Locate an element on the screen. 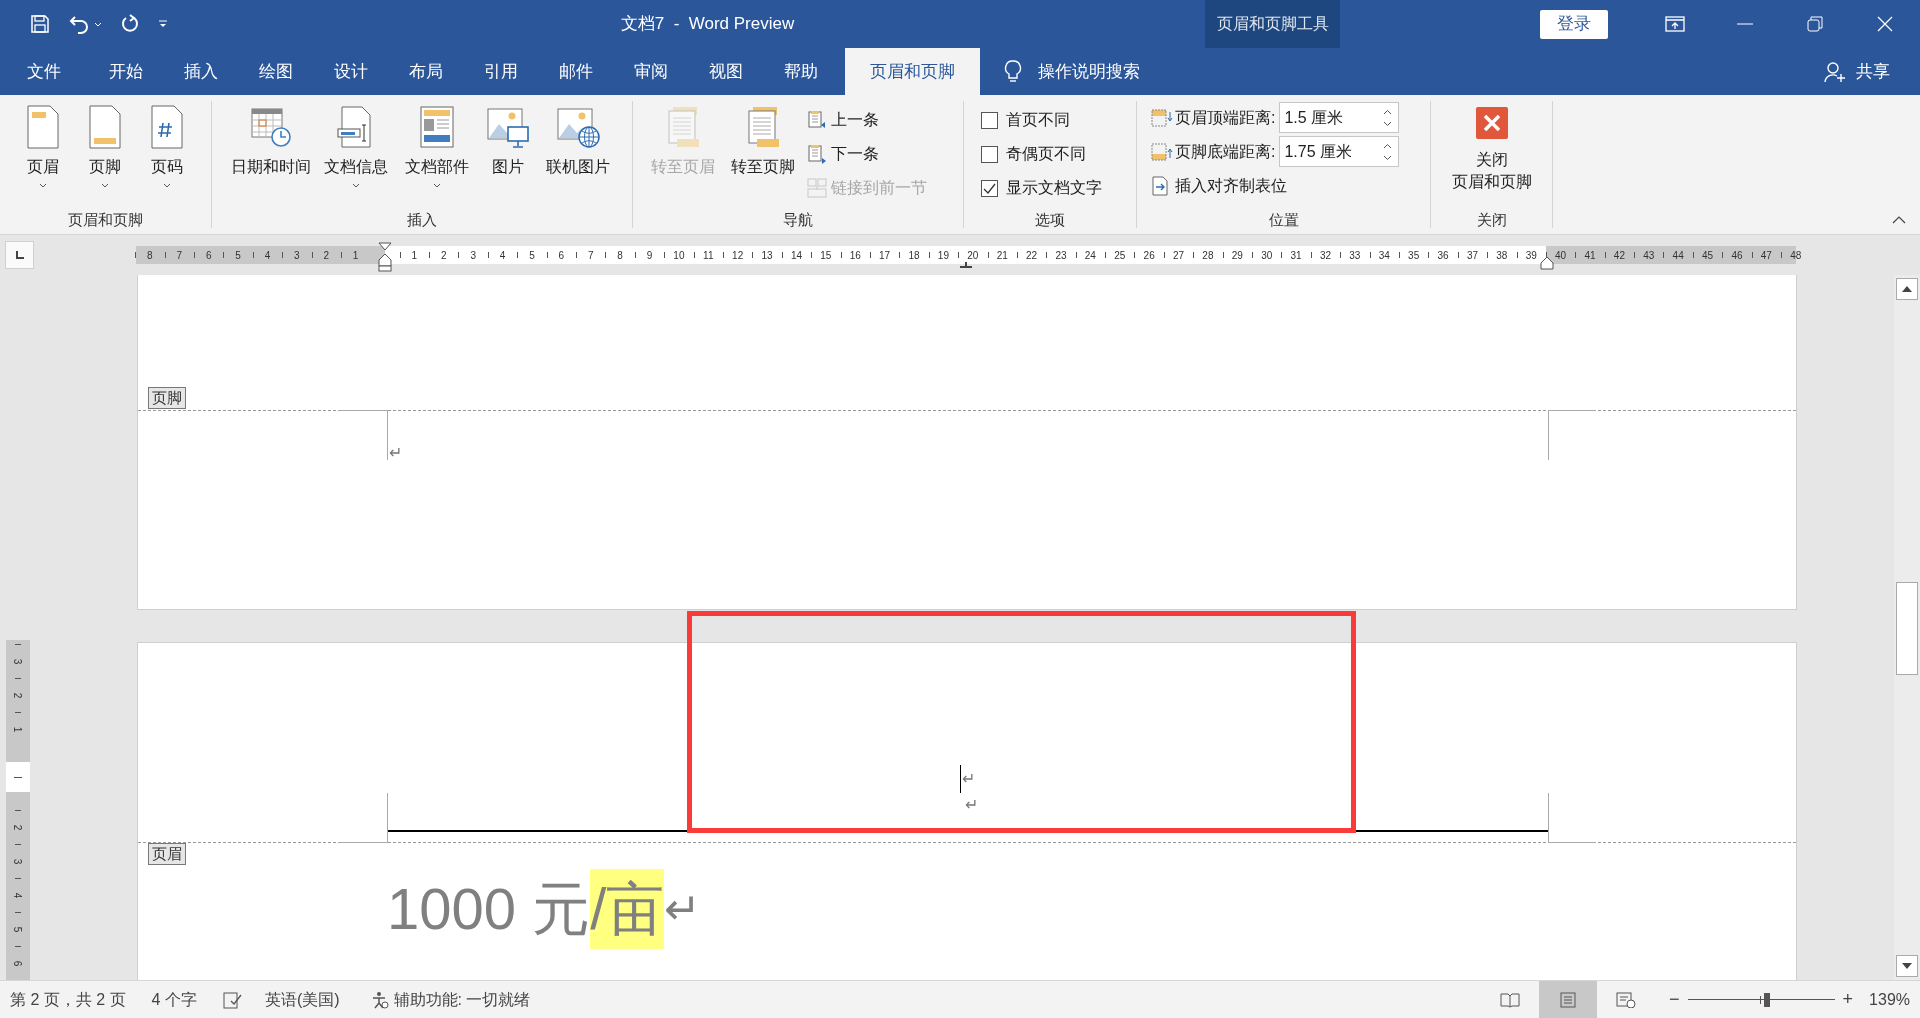 Image resolution: width=1920 pixels, height=1018 pixels. ribbon-button: 联机图片 is located at coordinates (578, 149).